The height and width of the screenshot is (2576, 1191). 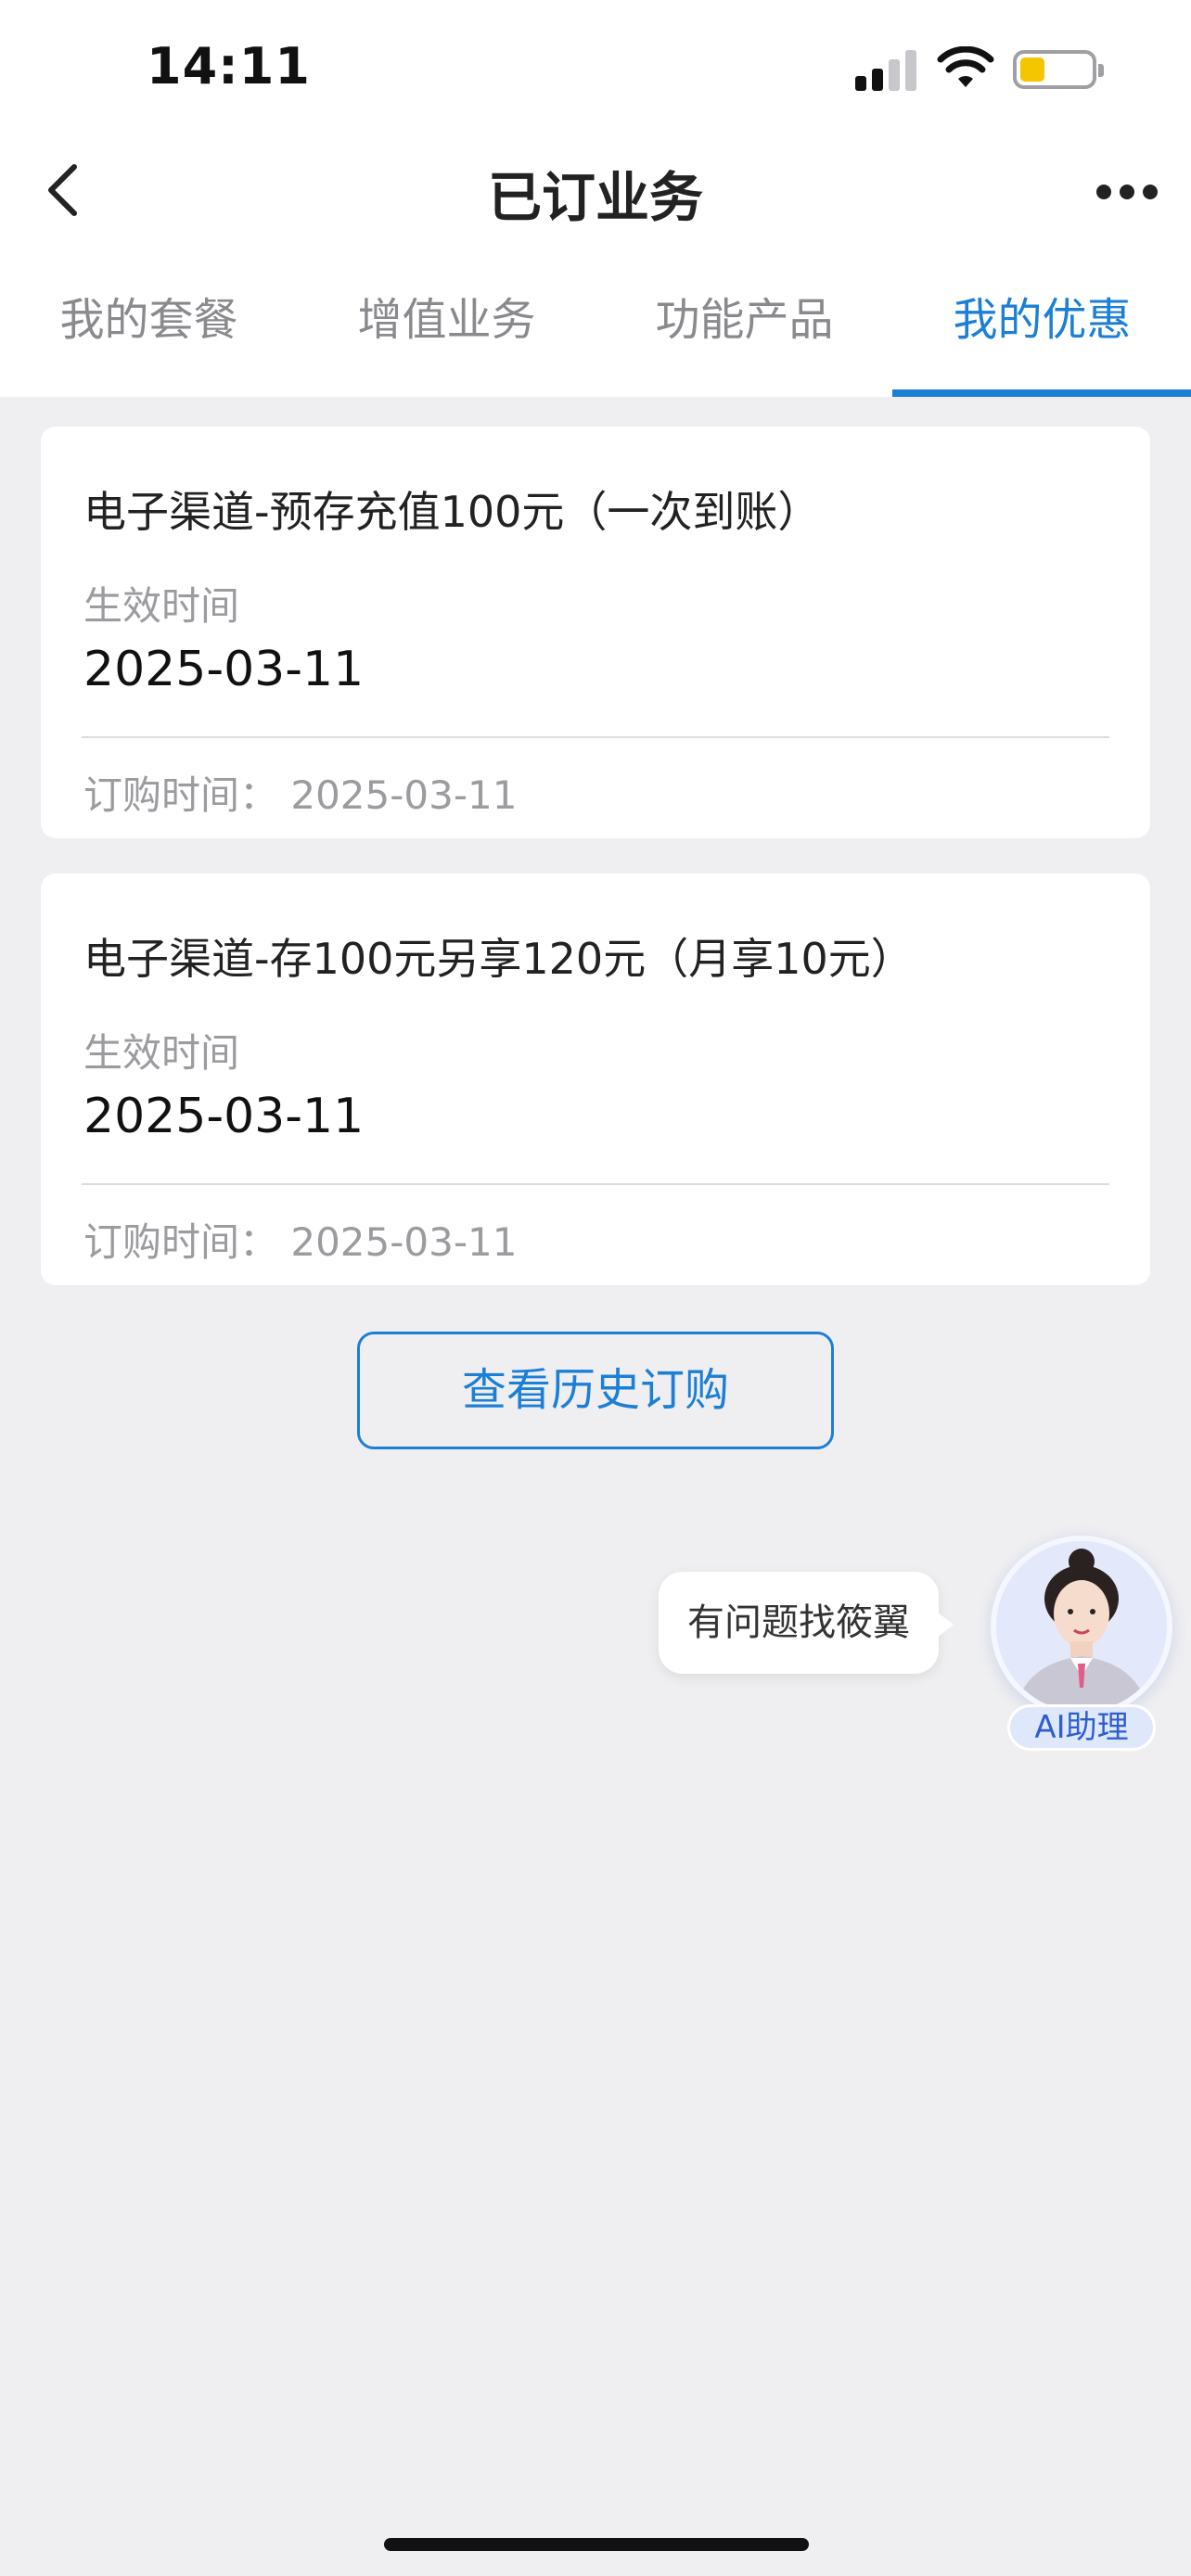 What do you see at coordinates (499, 959) in the screenshot?
I see `offer-title: 电子渠道-存100元另享120元（月享10元）` at bounding box center [499, 959].